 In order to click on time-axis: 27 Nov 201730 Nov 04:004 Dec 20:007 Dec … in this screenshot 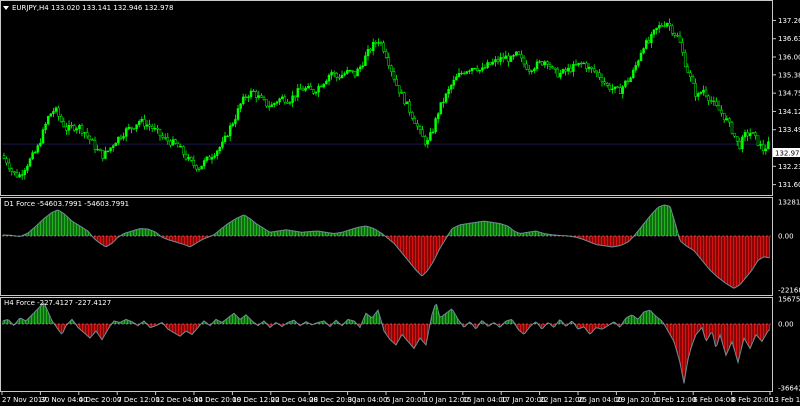, I will do `click(400, 398)`.